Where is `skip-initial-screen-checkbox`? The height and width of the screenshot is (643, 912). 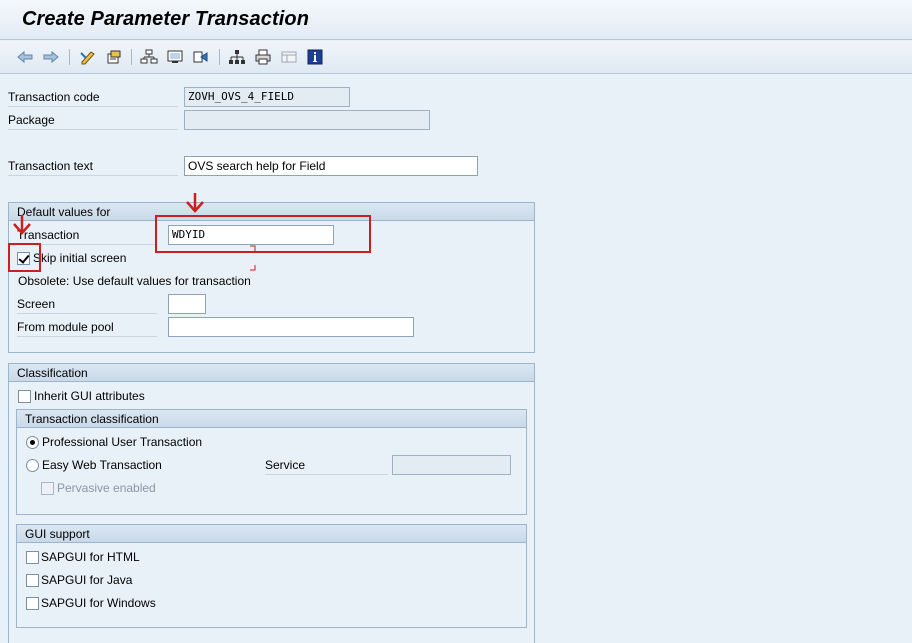 skip-initial-screen-checkbox is located at coordinates (23, 258).